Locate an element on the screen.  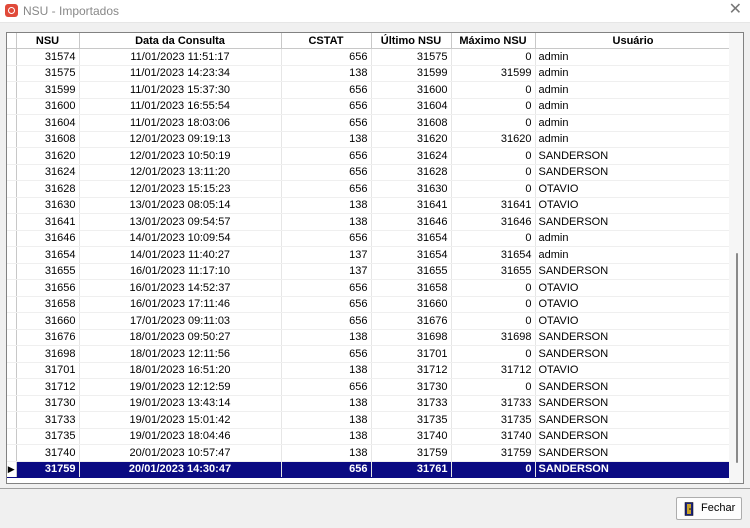
table-cell: 11/01/2023 15:37:30 is located at coordinates (180, 90).